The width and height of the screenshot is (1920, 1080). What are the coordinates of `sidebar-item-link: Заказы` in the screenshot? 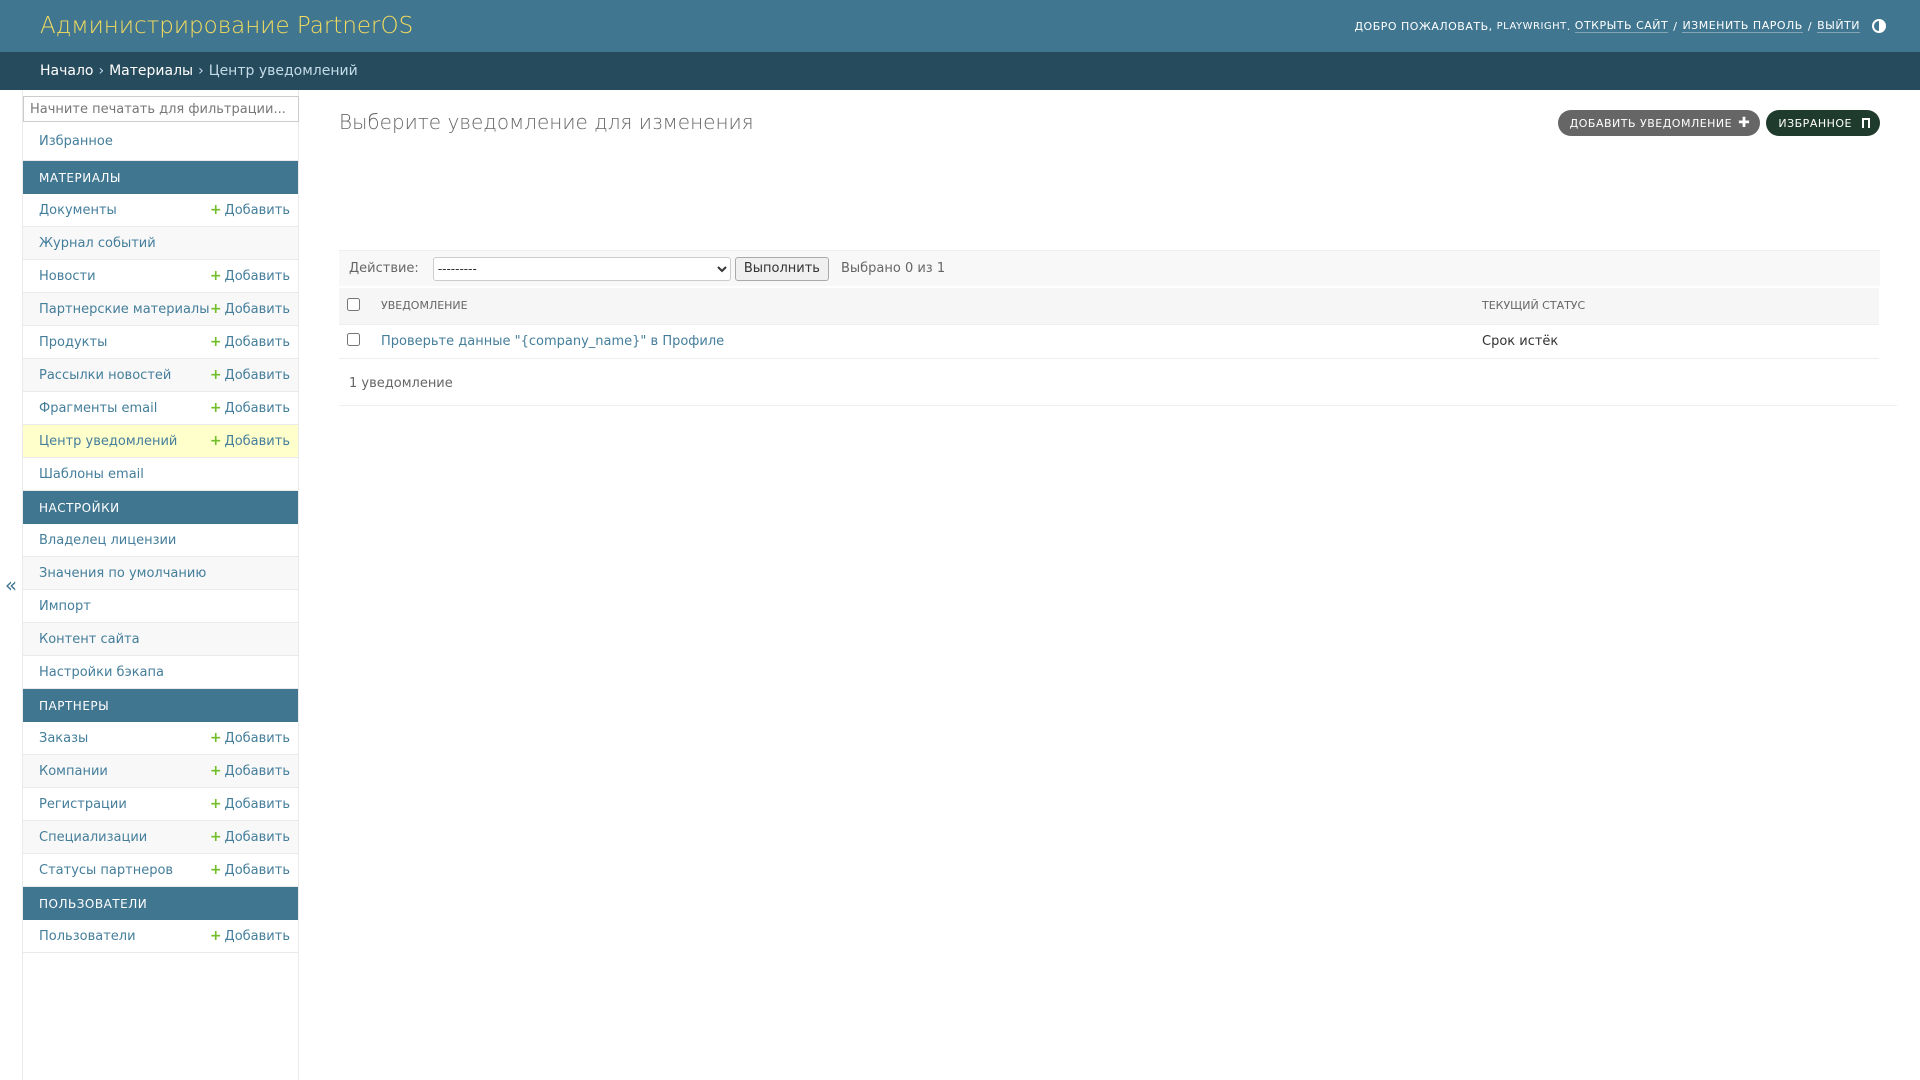 It's located at (63, 738).